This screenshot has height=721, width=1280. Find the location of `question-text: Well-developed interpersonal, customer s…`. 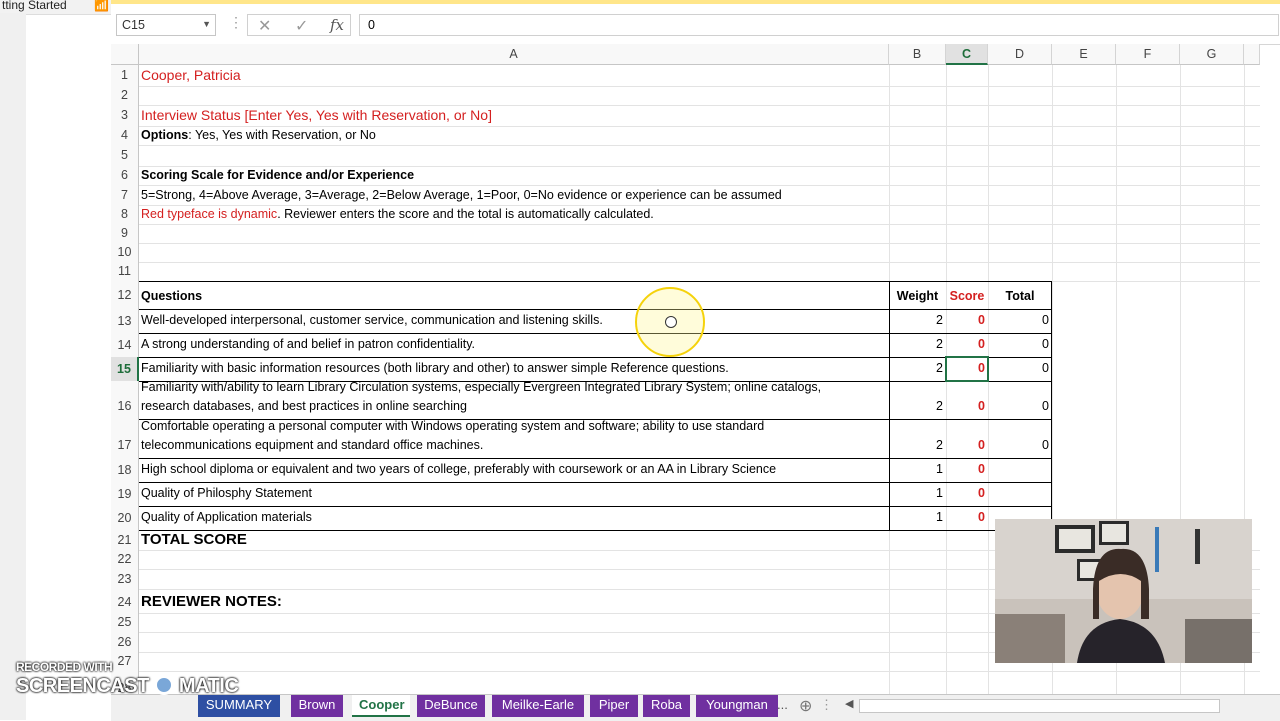

question-text: Well-developed interpersonal, customer s… is located at coordinates (372, 320).